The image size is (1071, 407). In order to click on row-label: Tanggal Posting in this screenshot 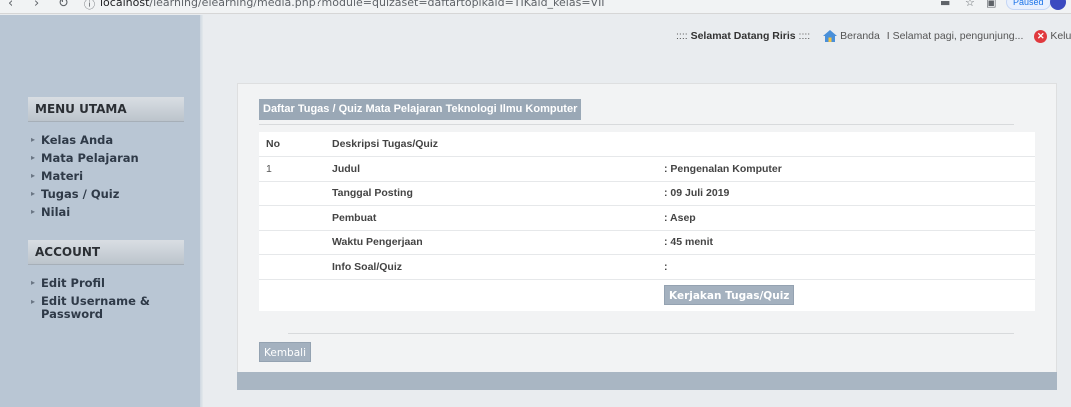, I will do `click(498, 193)`.